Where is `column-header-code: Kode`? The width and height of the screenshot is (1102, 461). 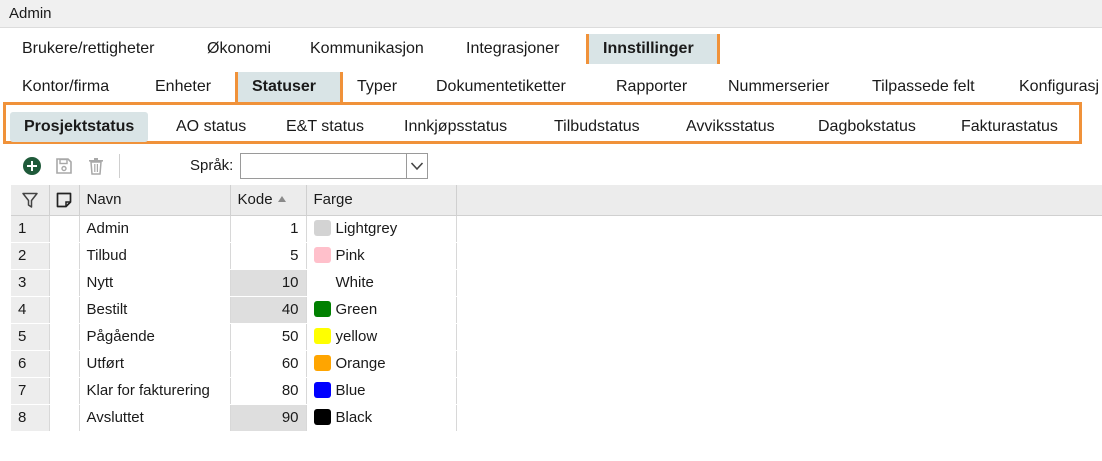 column-header-code: Kode is located at coordinates (268, 200).